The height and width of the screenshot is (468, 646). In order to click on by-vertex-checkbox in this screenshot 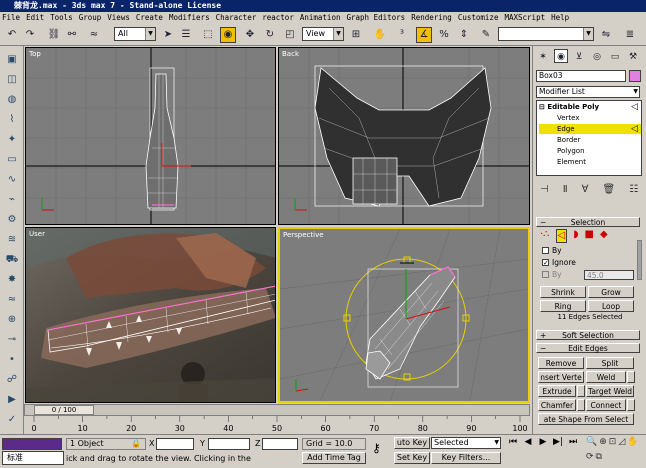, I will do `click(545, 250)`.